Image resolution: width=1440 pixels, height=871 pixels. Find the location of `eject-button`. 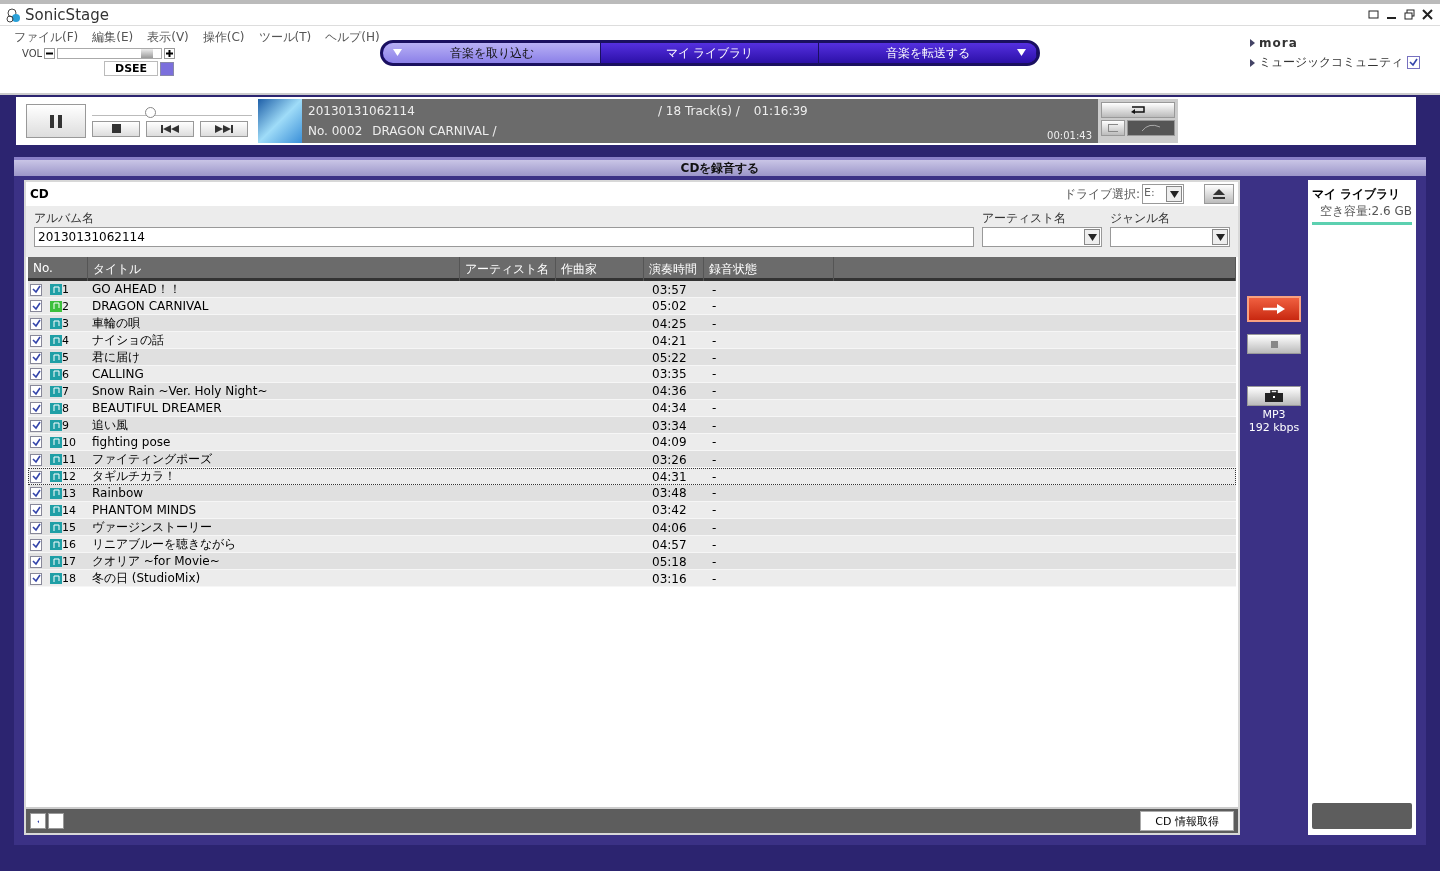

eject-button is located at coordinates (1219, 194).